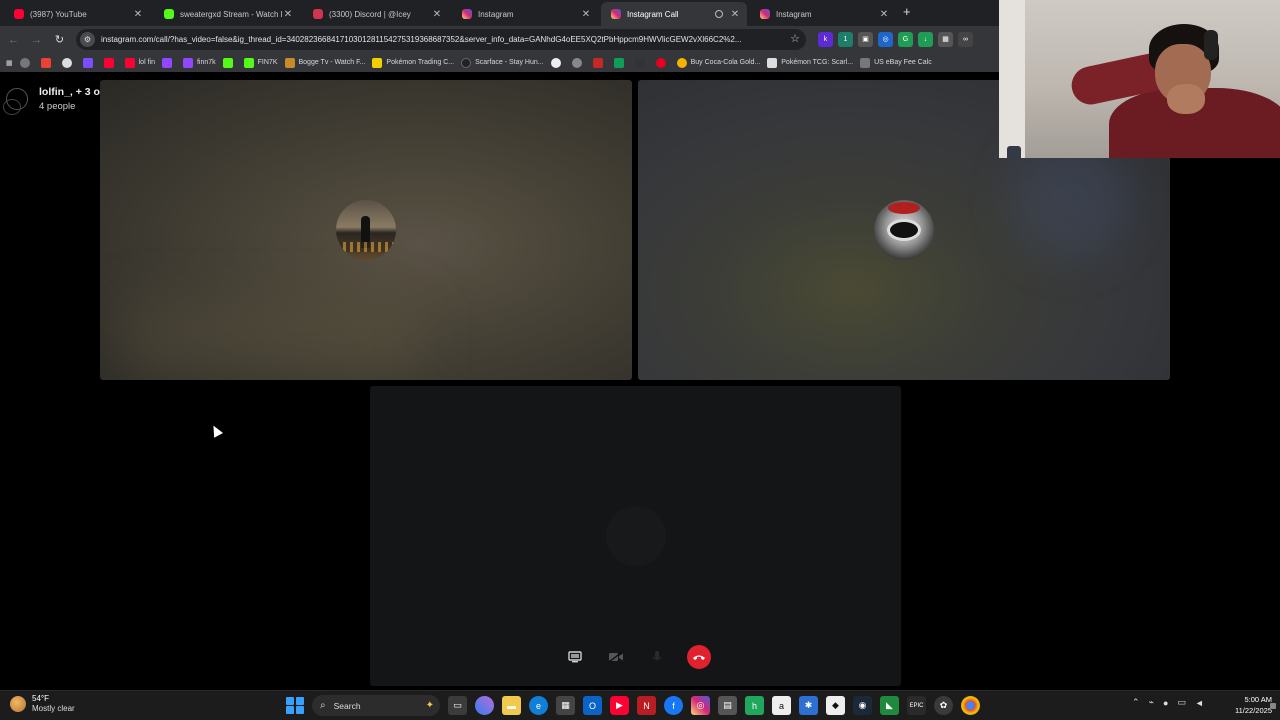 This screenshot has height=720, width=1280. What do you see at coordinates (538, 705) in the screenshot?
I see `edge-icon: e` at bounding box center [538, 705].